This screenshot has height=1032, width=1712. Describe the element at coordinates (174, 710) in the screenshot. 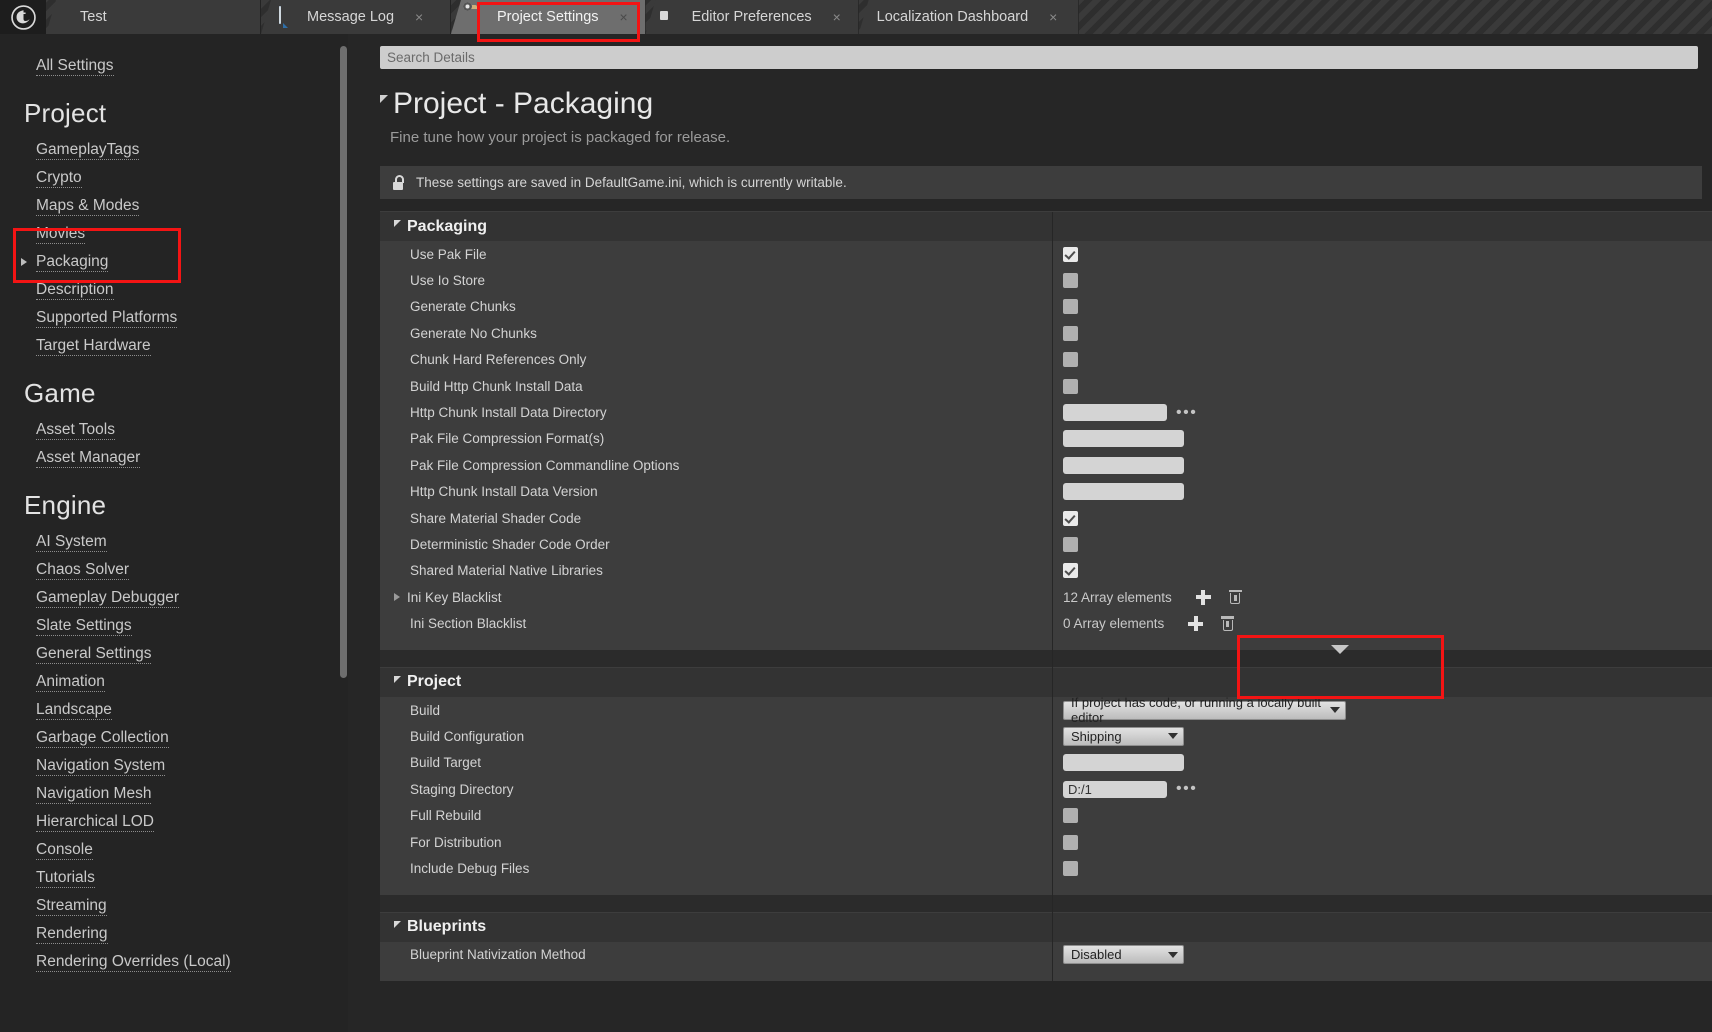

I see `sidebar-item-landscape: Landscape` at that location.